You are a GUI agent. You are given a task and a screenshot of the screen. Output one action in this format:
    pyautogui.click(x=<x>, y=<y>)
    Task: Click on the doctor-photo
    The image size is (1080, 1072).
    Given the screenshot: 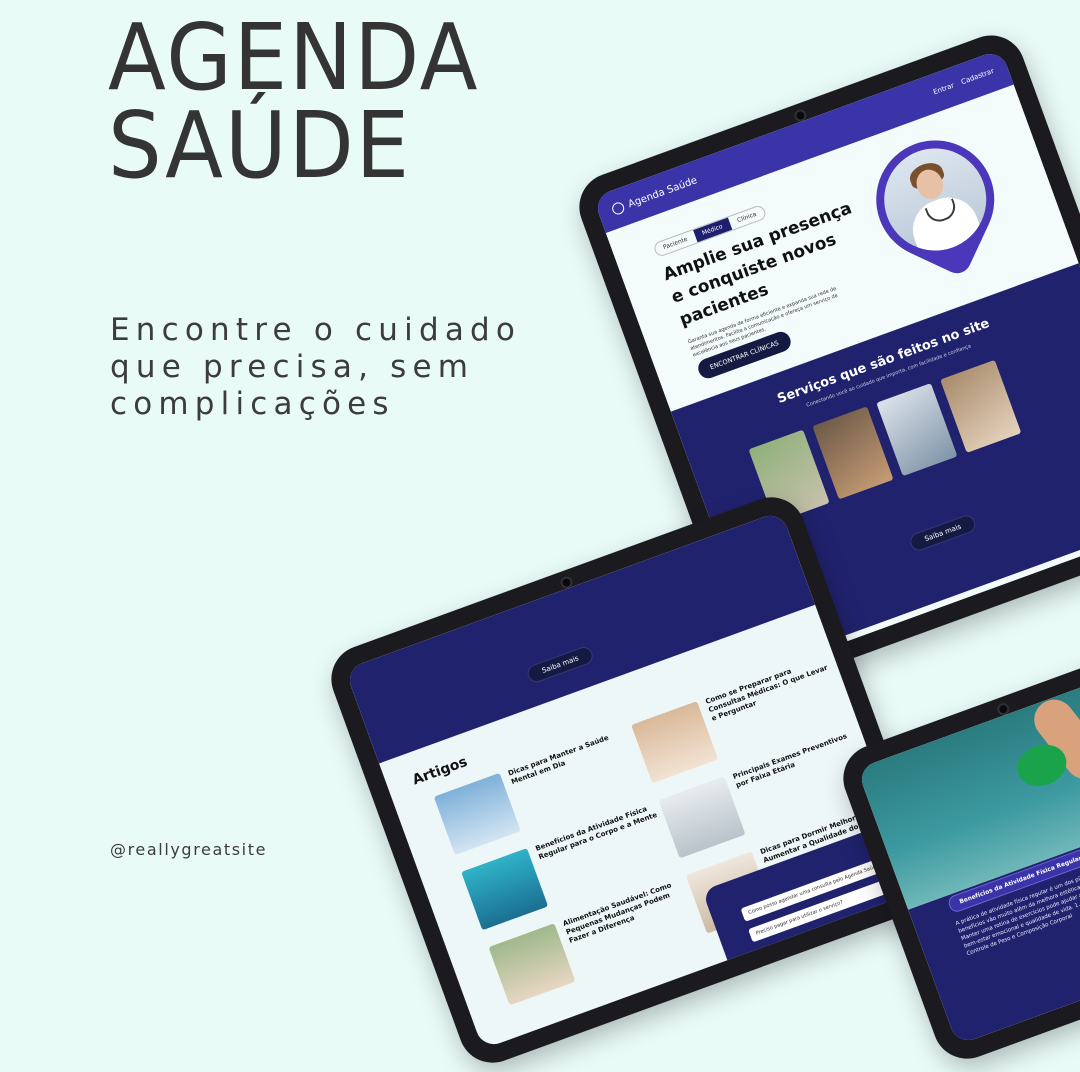 What is the action you would take?
    pyautogui.click(x=935, y=199)
    